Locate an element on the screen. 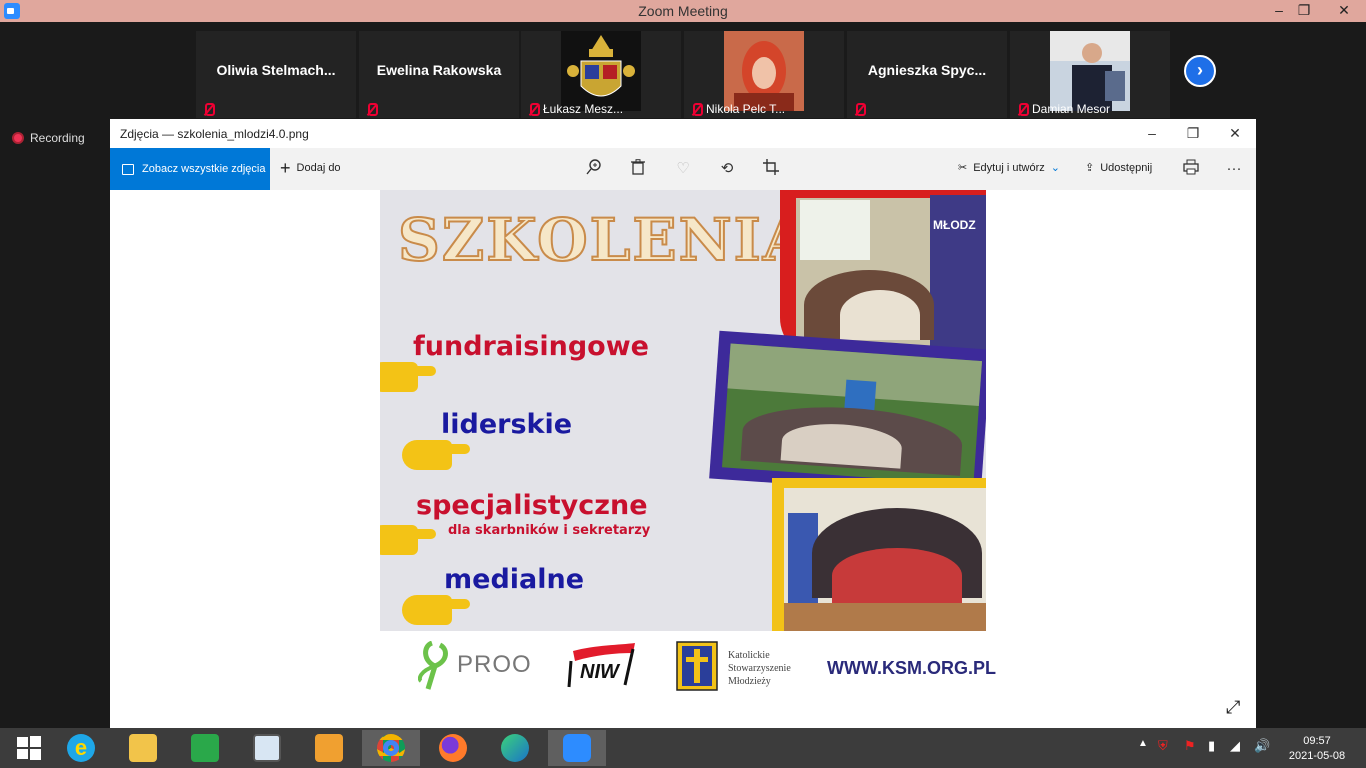 Image resolution: width=1366 pixels, height=768 pixels. start-button is located at coordinates (29, 748).